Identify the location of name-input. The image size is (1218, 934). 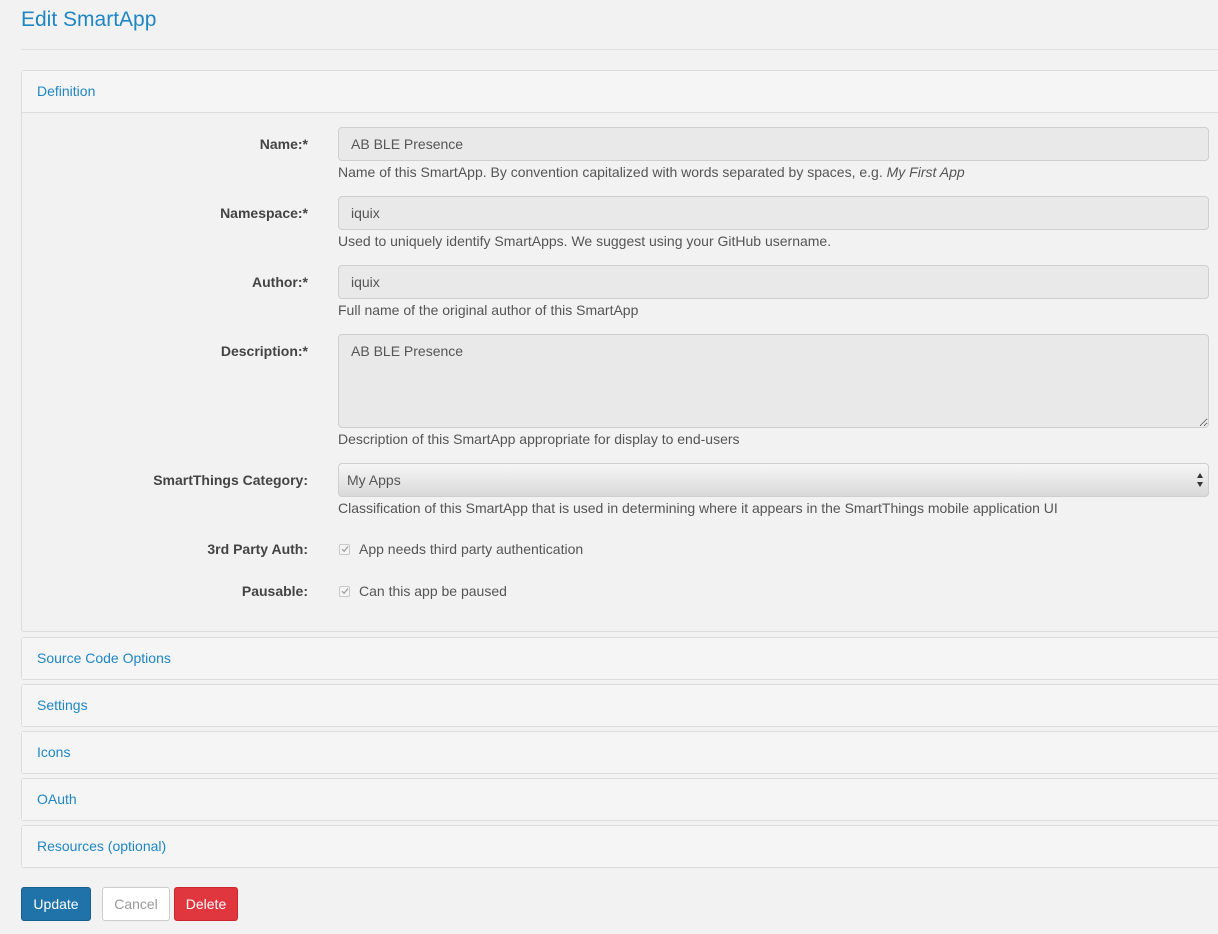
(773, 144).